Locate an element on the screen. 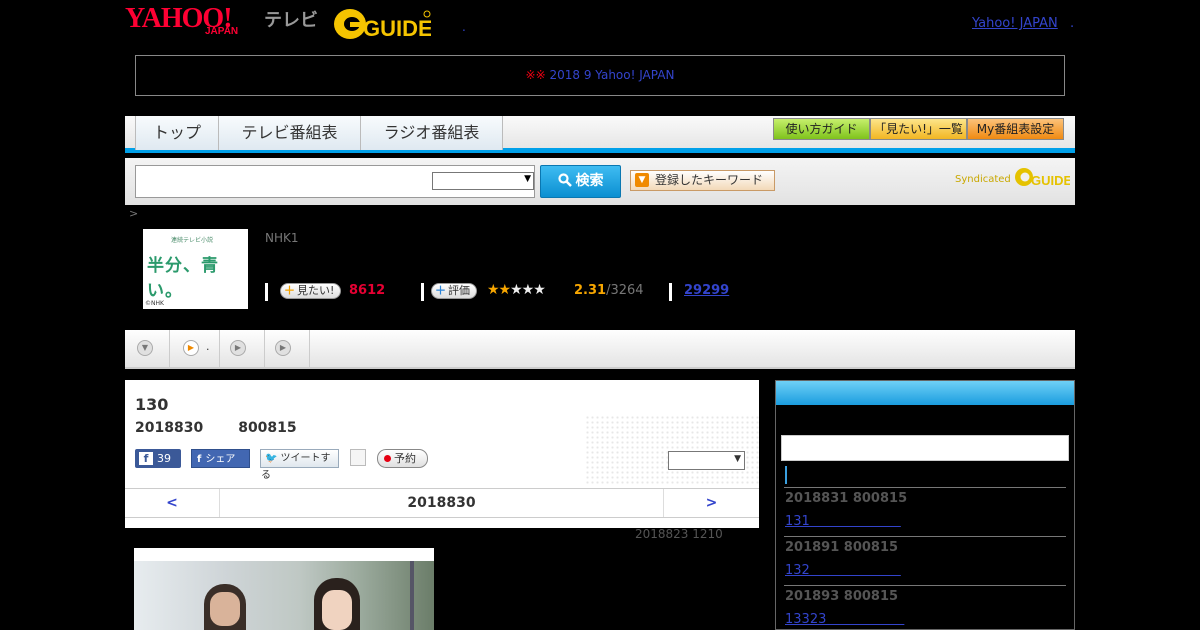 The image size is (1200, 630). sidebar-episode-date: 201893 800815 is located at coordinates (842, 596).